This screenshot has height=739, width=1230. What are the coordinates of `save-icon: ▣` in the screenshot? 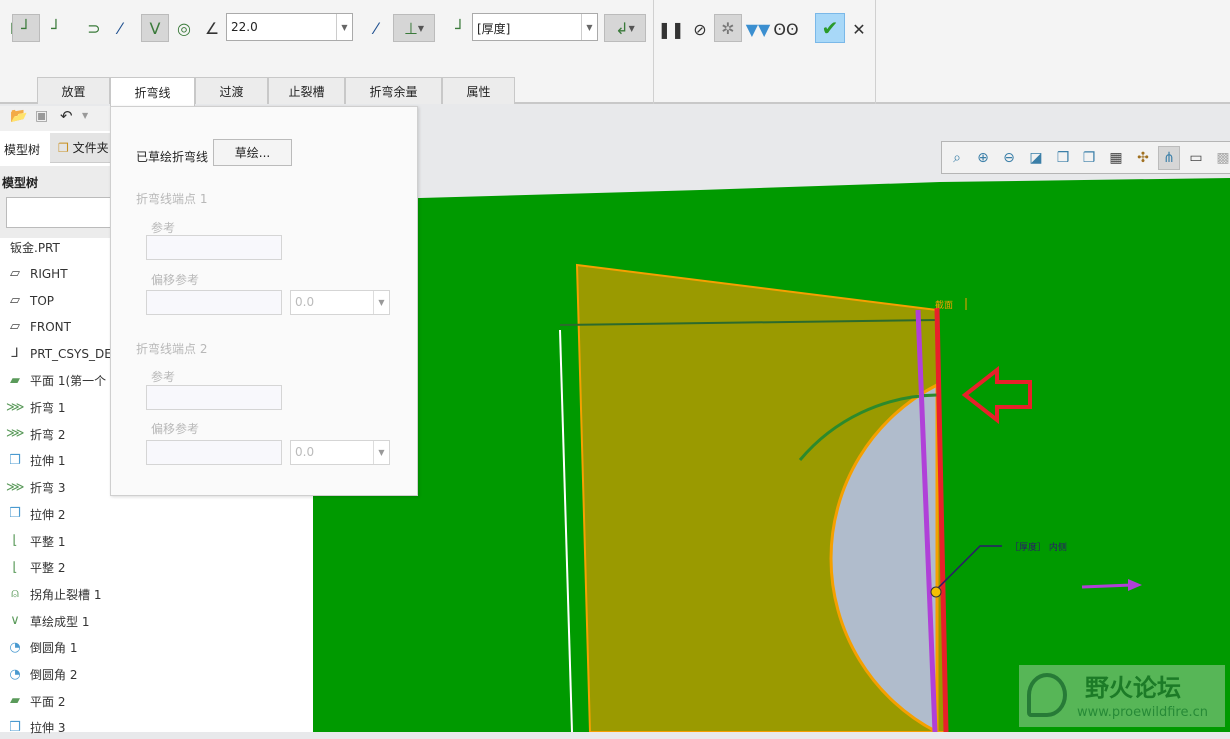 It's located at (41, 116).